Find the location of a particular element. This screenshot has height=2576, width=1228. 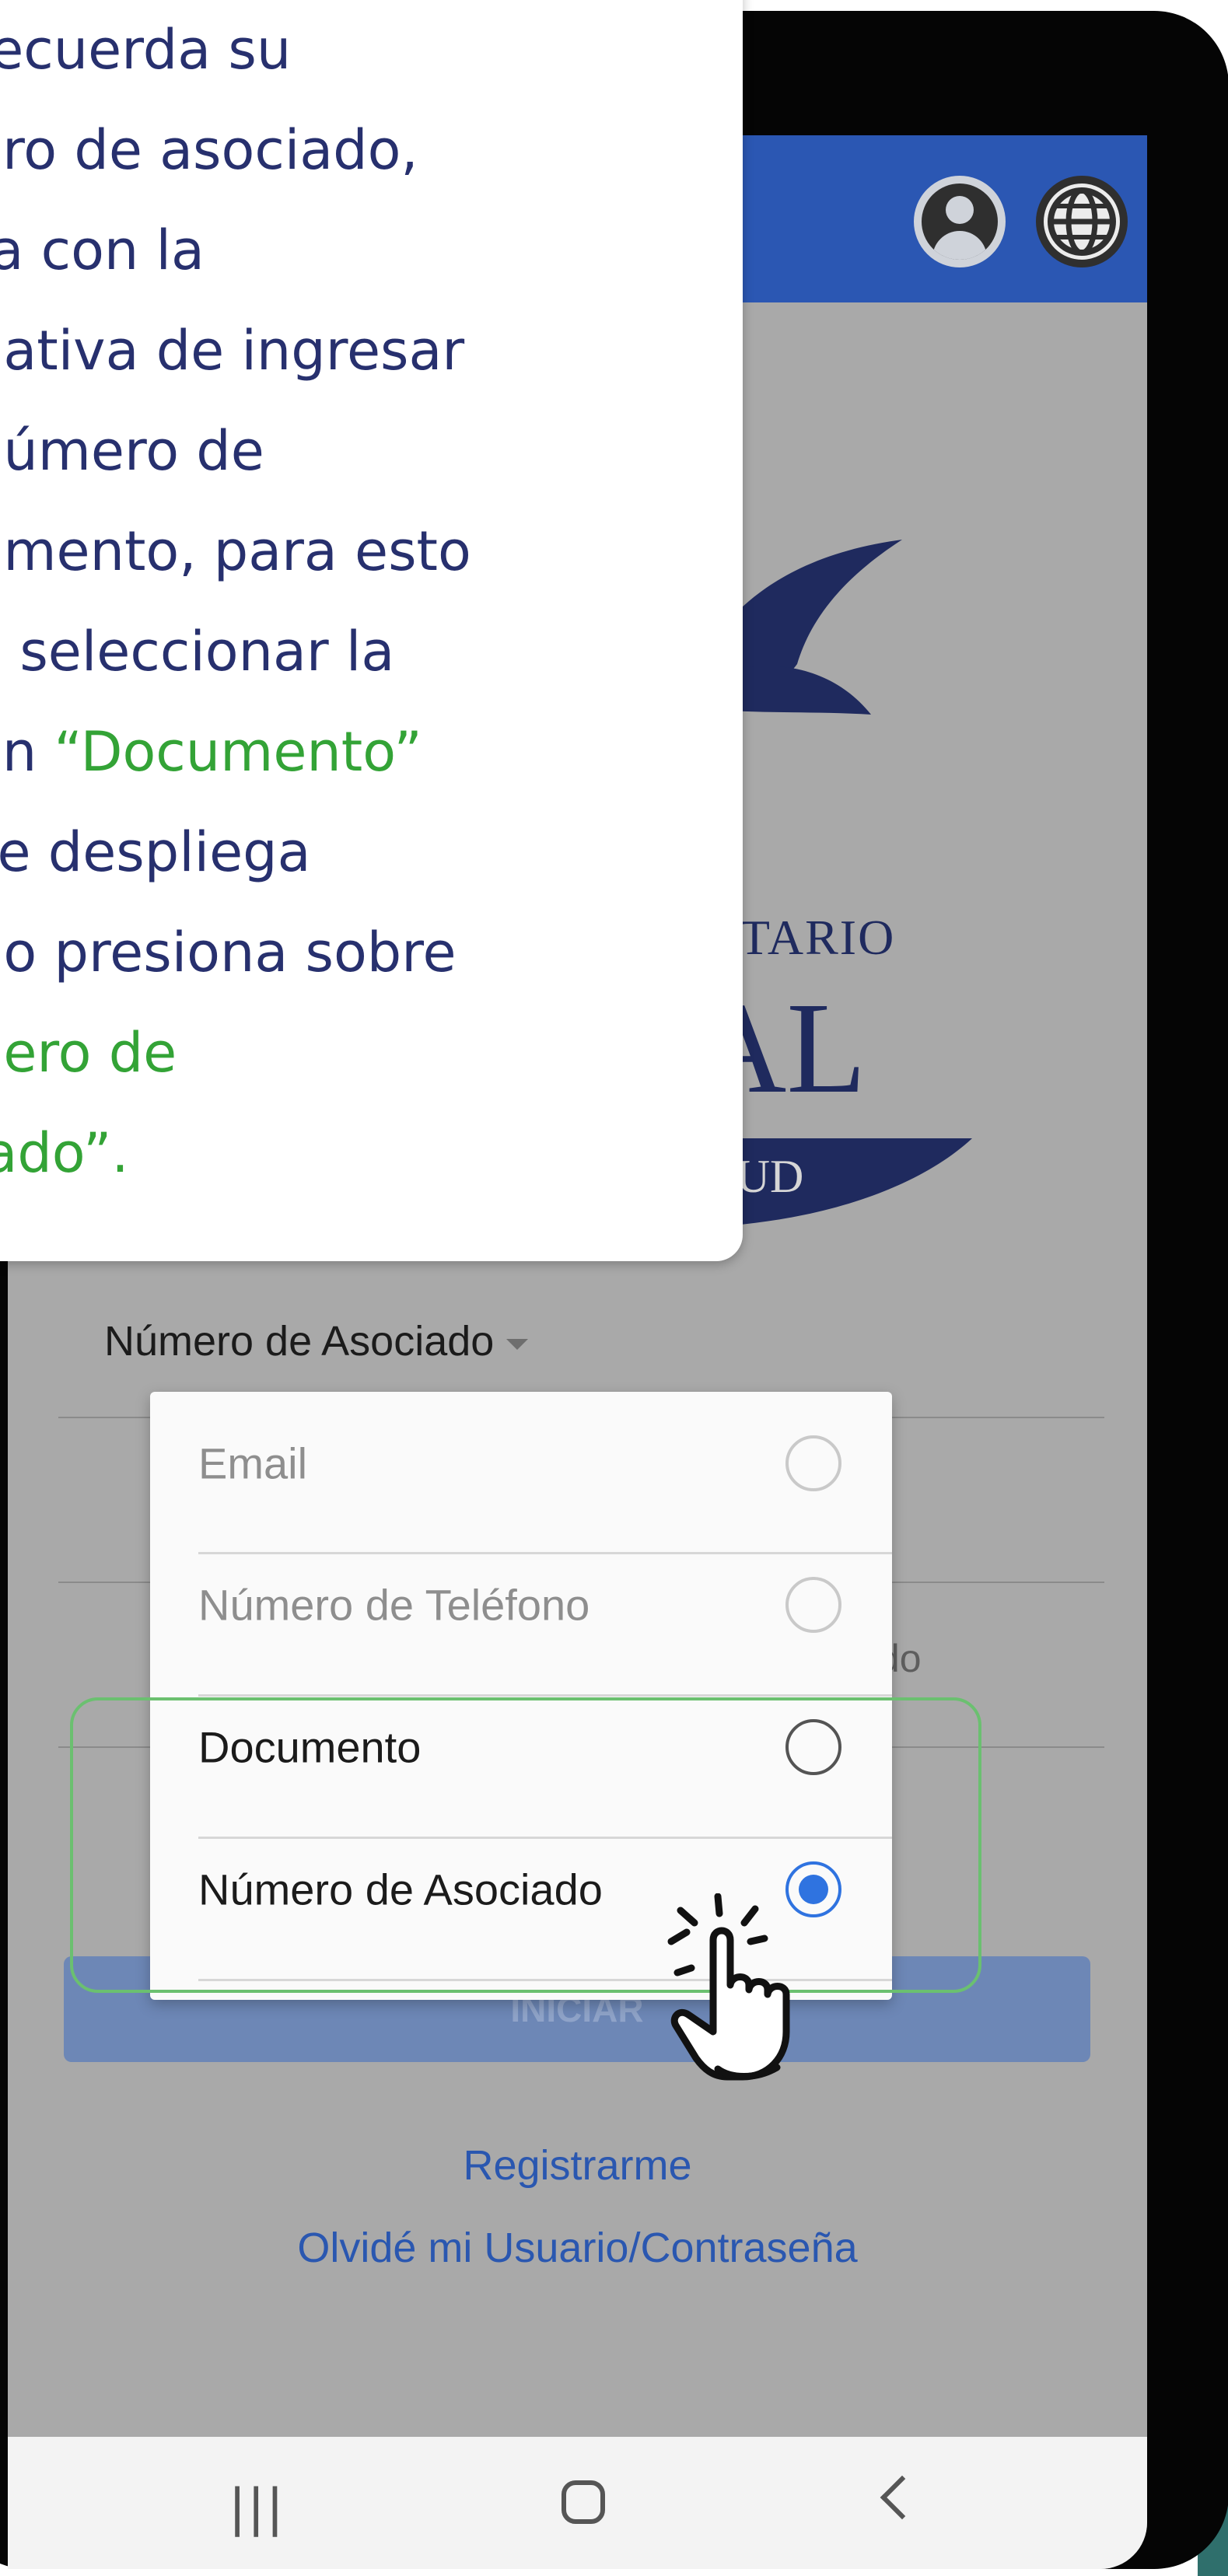

menu-option-label: Número de Teléfono is located at coordinates (394, 1604).